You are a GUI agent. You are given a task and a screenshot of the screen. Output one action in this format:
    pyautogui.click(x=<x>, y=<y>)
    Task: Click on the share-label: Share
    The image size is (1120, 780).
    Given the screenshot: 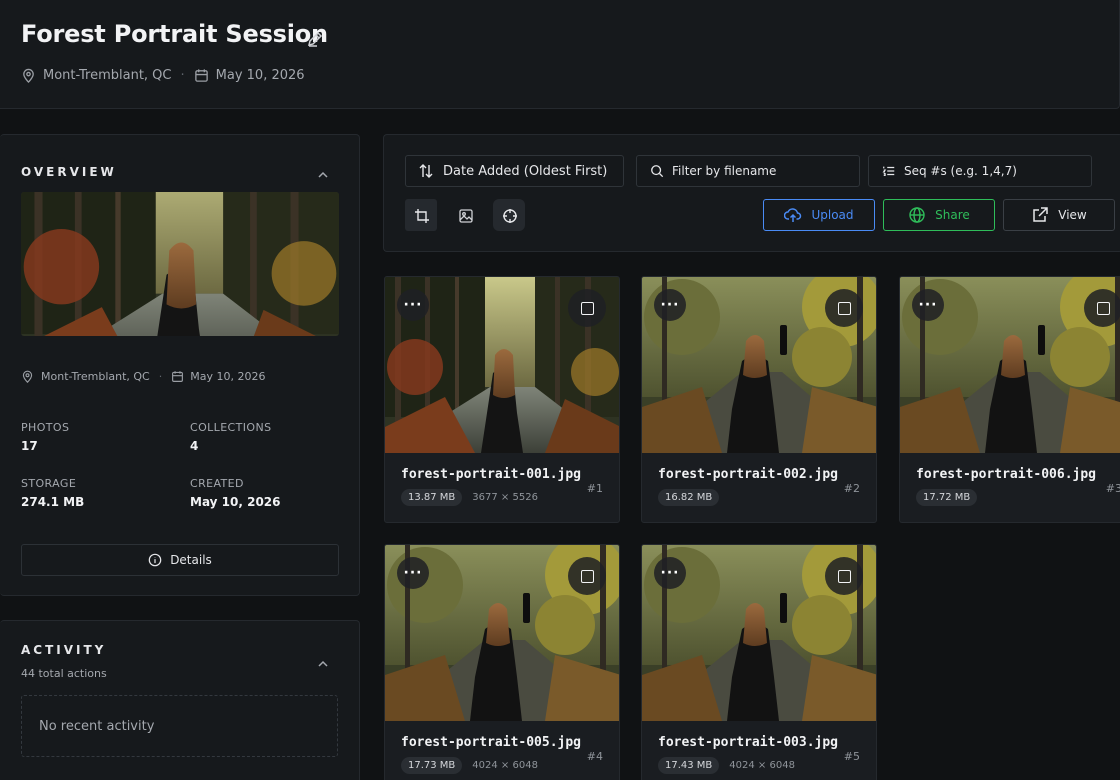 What is the action you would take?
    pyautogui.click(x=952, y=215)
    